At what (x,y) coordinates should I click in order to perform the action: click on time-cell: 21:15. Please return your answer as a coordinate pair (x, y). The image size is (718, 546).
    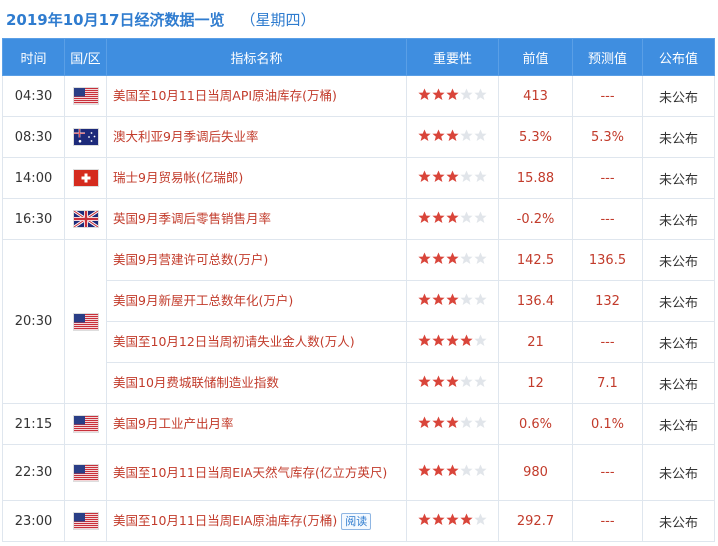
    Looking at the image, I should click on (33, 424).